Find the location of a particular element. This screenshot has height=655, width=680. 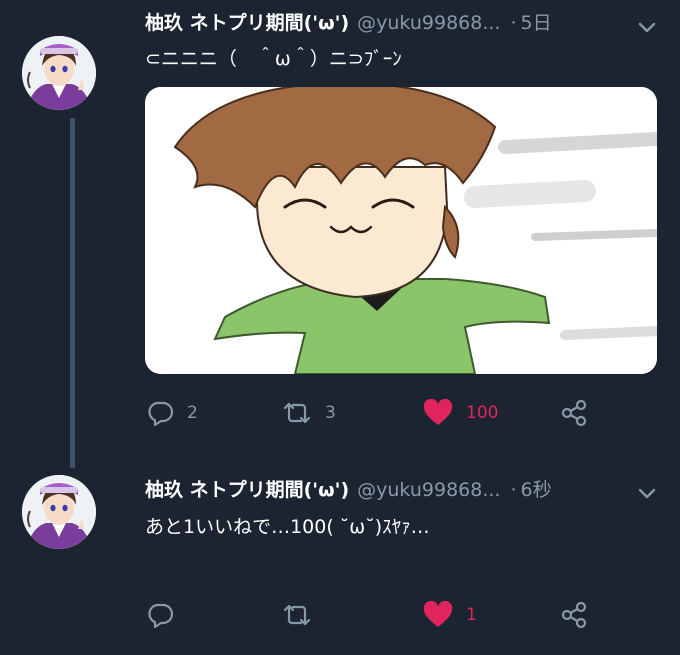

timestamp: 5日 is located at coordinates (536, 21).